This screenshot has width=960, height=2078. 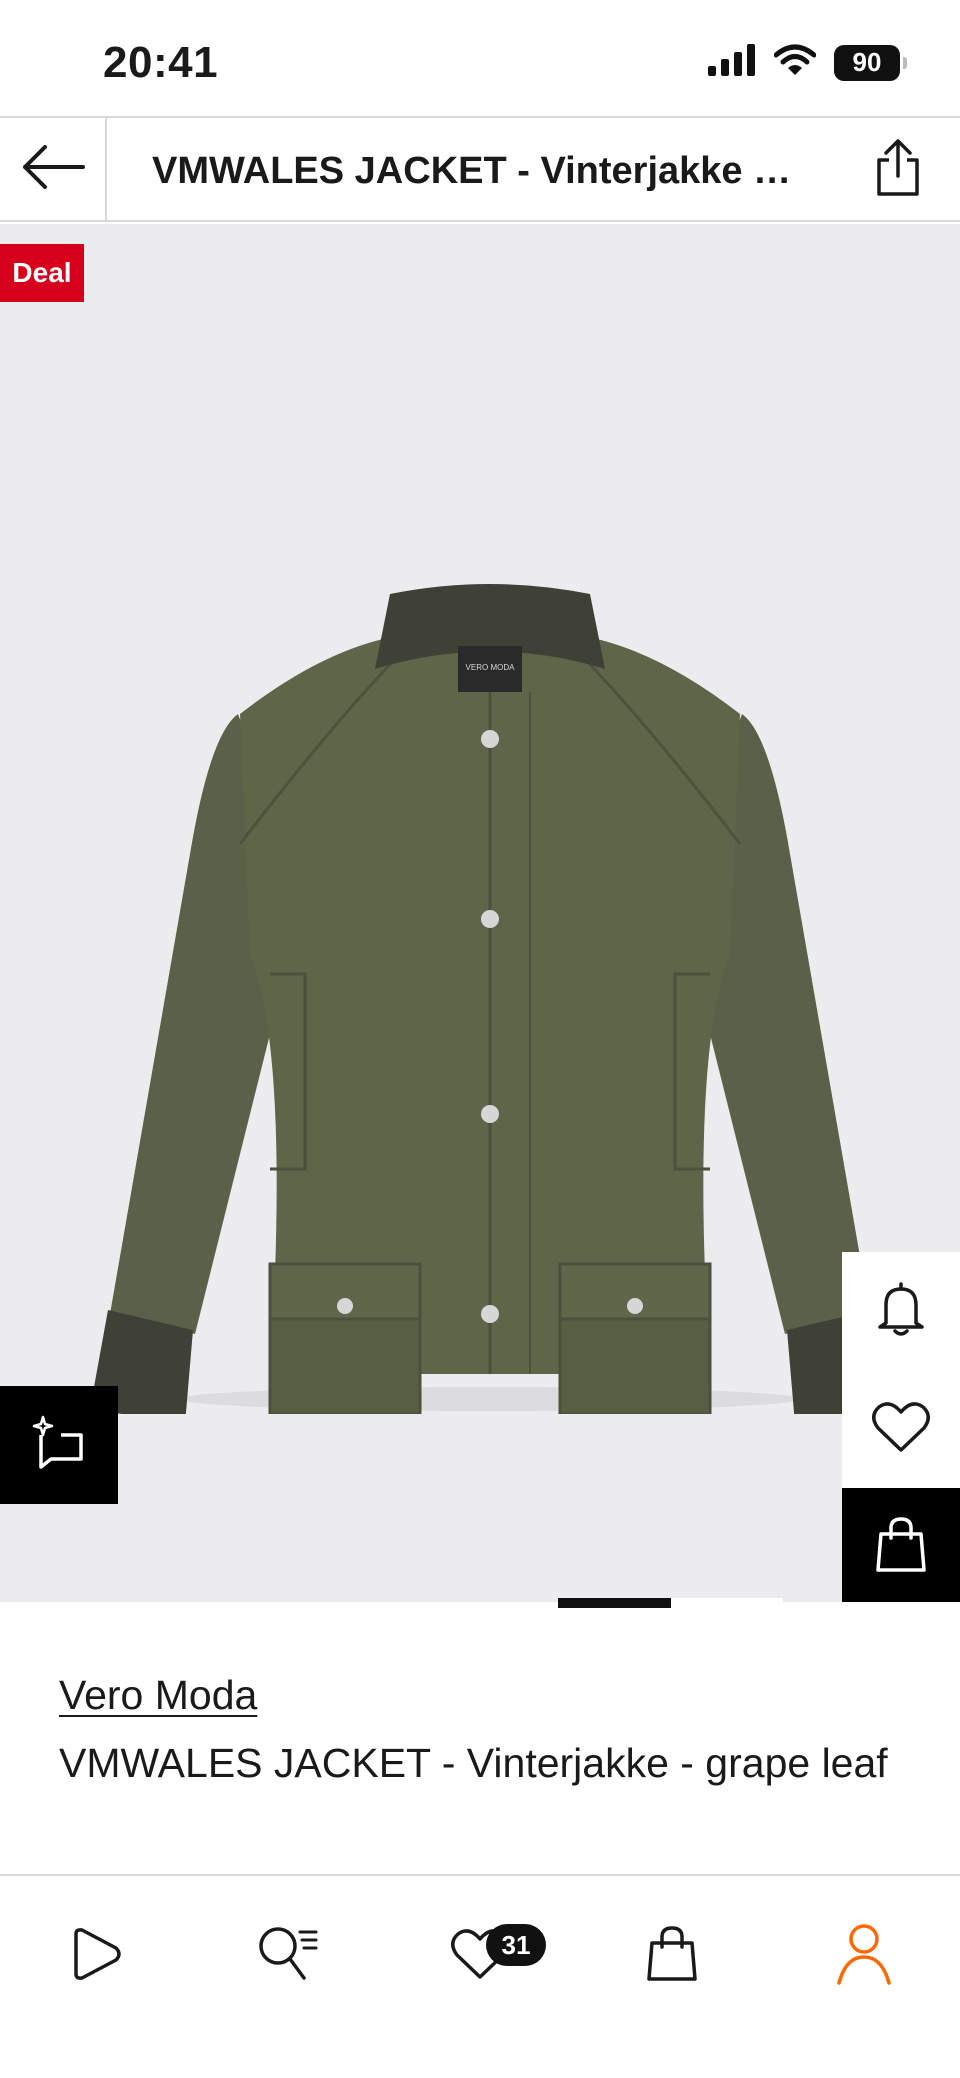 I want to click on status-bar: 20:41 90, so click(x=480, y=58).